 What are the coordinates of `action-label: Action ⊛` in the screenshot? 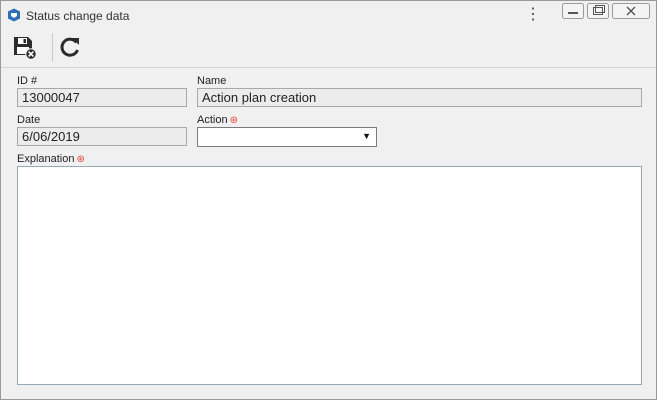 It's located at (217, 120).